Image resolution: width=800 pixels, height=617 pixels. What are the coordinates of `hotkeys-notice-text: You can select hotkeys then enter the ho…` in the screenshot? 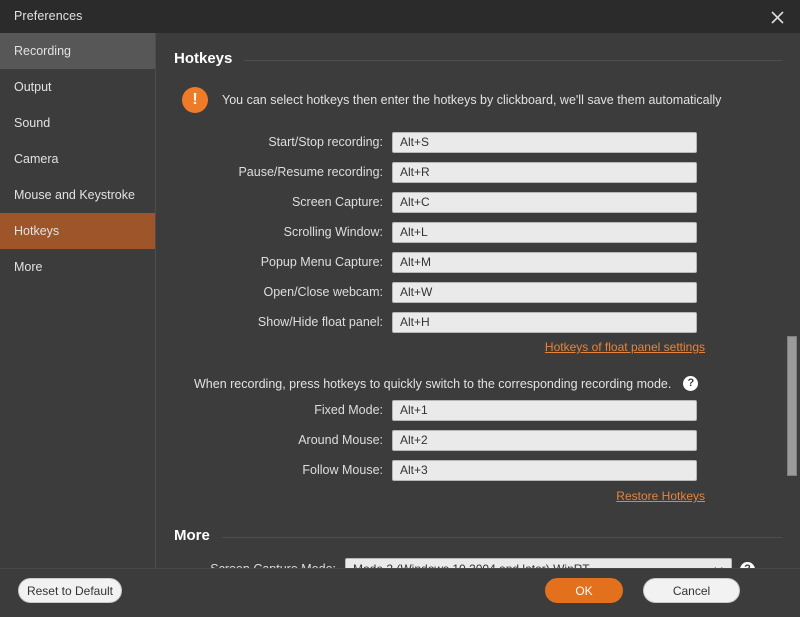 It's located at (472, 100).